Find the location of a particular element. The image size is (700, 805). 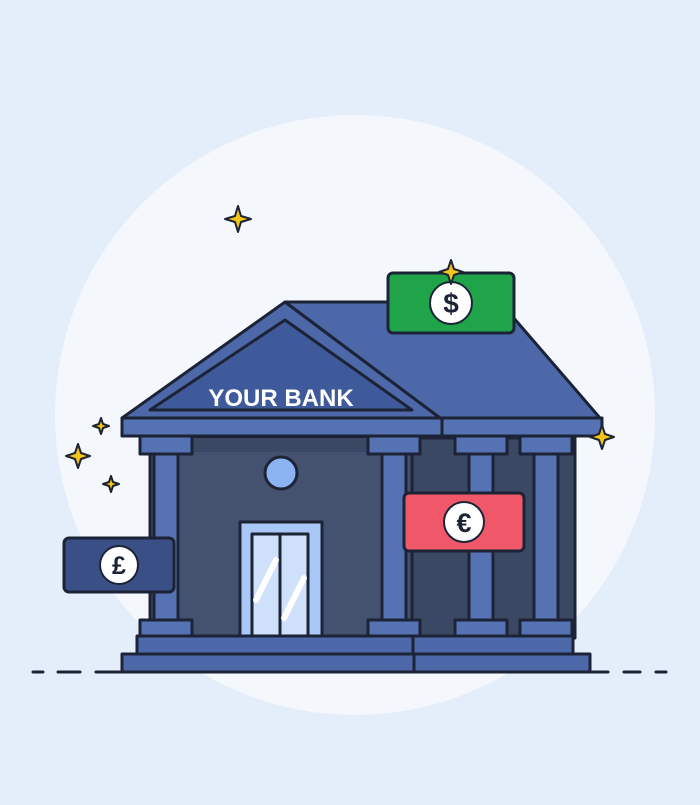

dollar-symbol: $ is located at coordinates (451, 303).